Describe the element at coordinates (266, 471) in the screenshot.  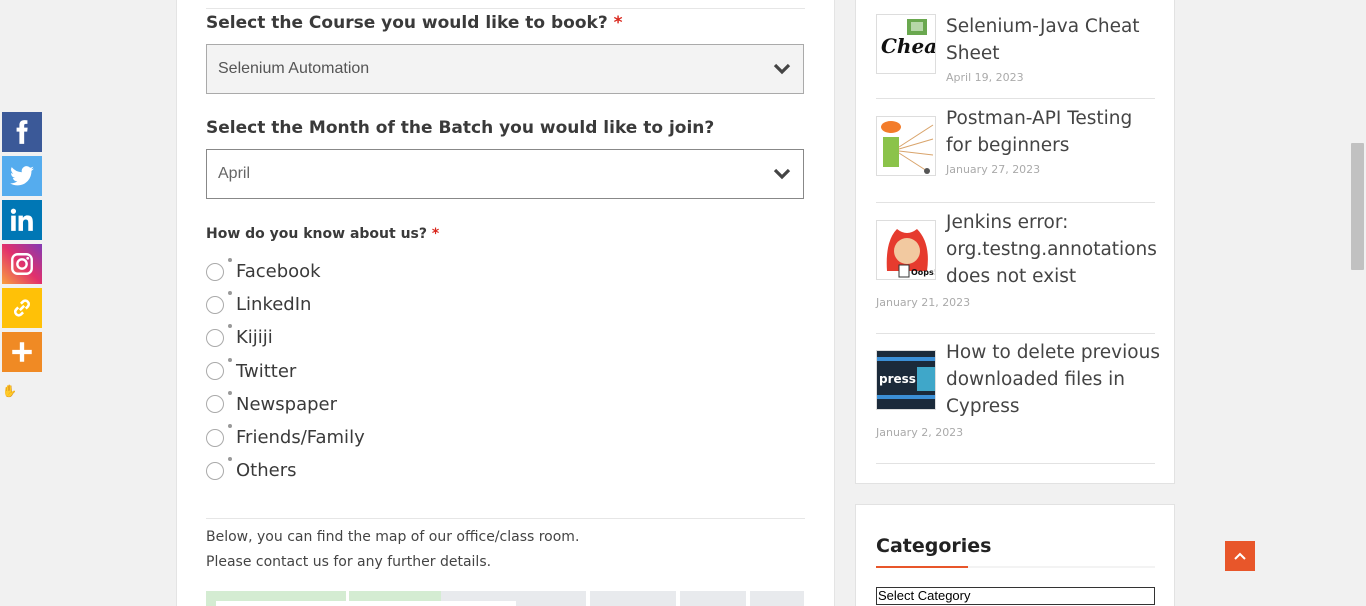
I see `radio-label: Others` at that location.